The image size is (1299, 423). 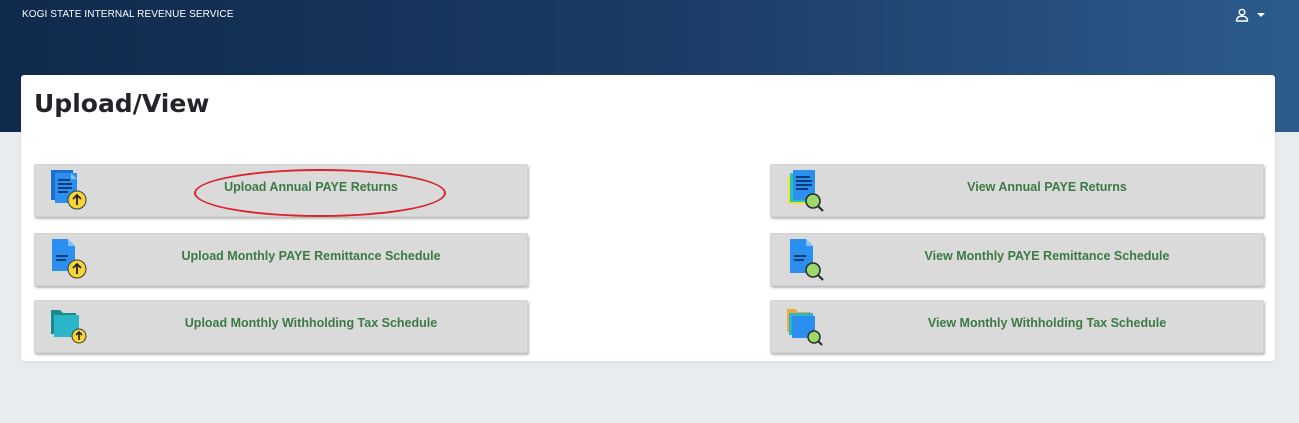 I want to click on document-upload-icon, so click(x=71, y=191).